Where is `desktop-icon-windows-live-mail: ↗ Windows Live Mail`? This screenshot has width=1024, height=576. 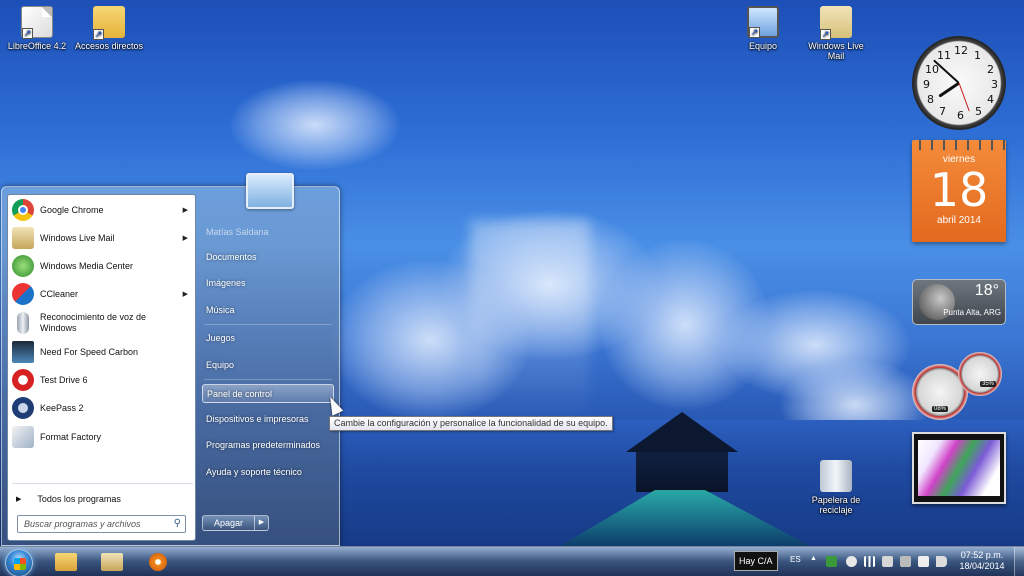 desktop-icon-windows-live-mail: ↗ Windows Live Mail is located at coordinates (836, 33).